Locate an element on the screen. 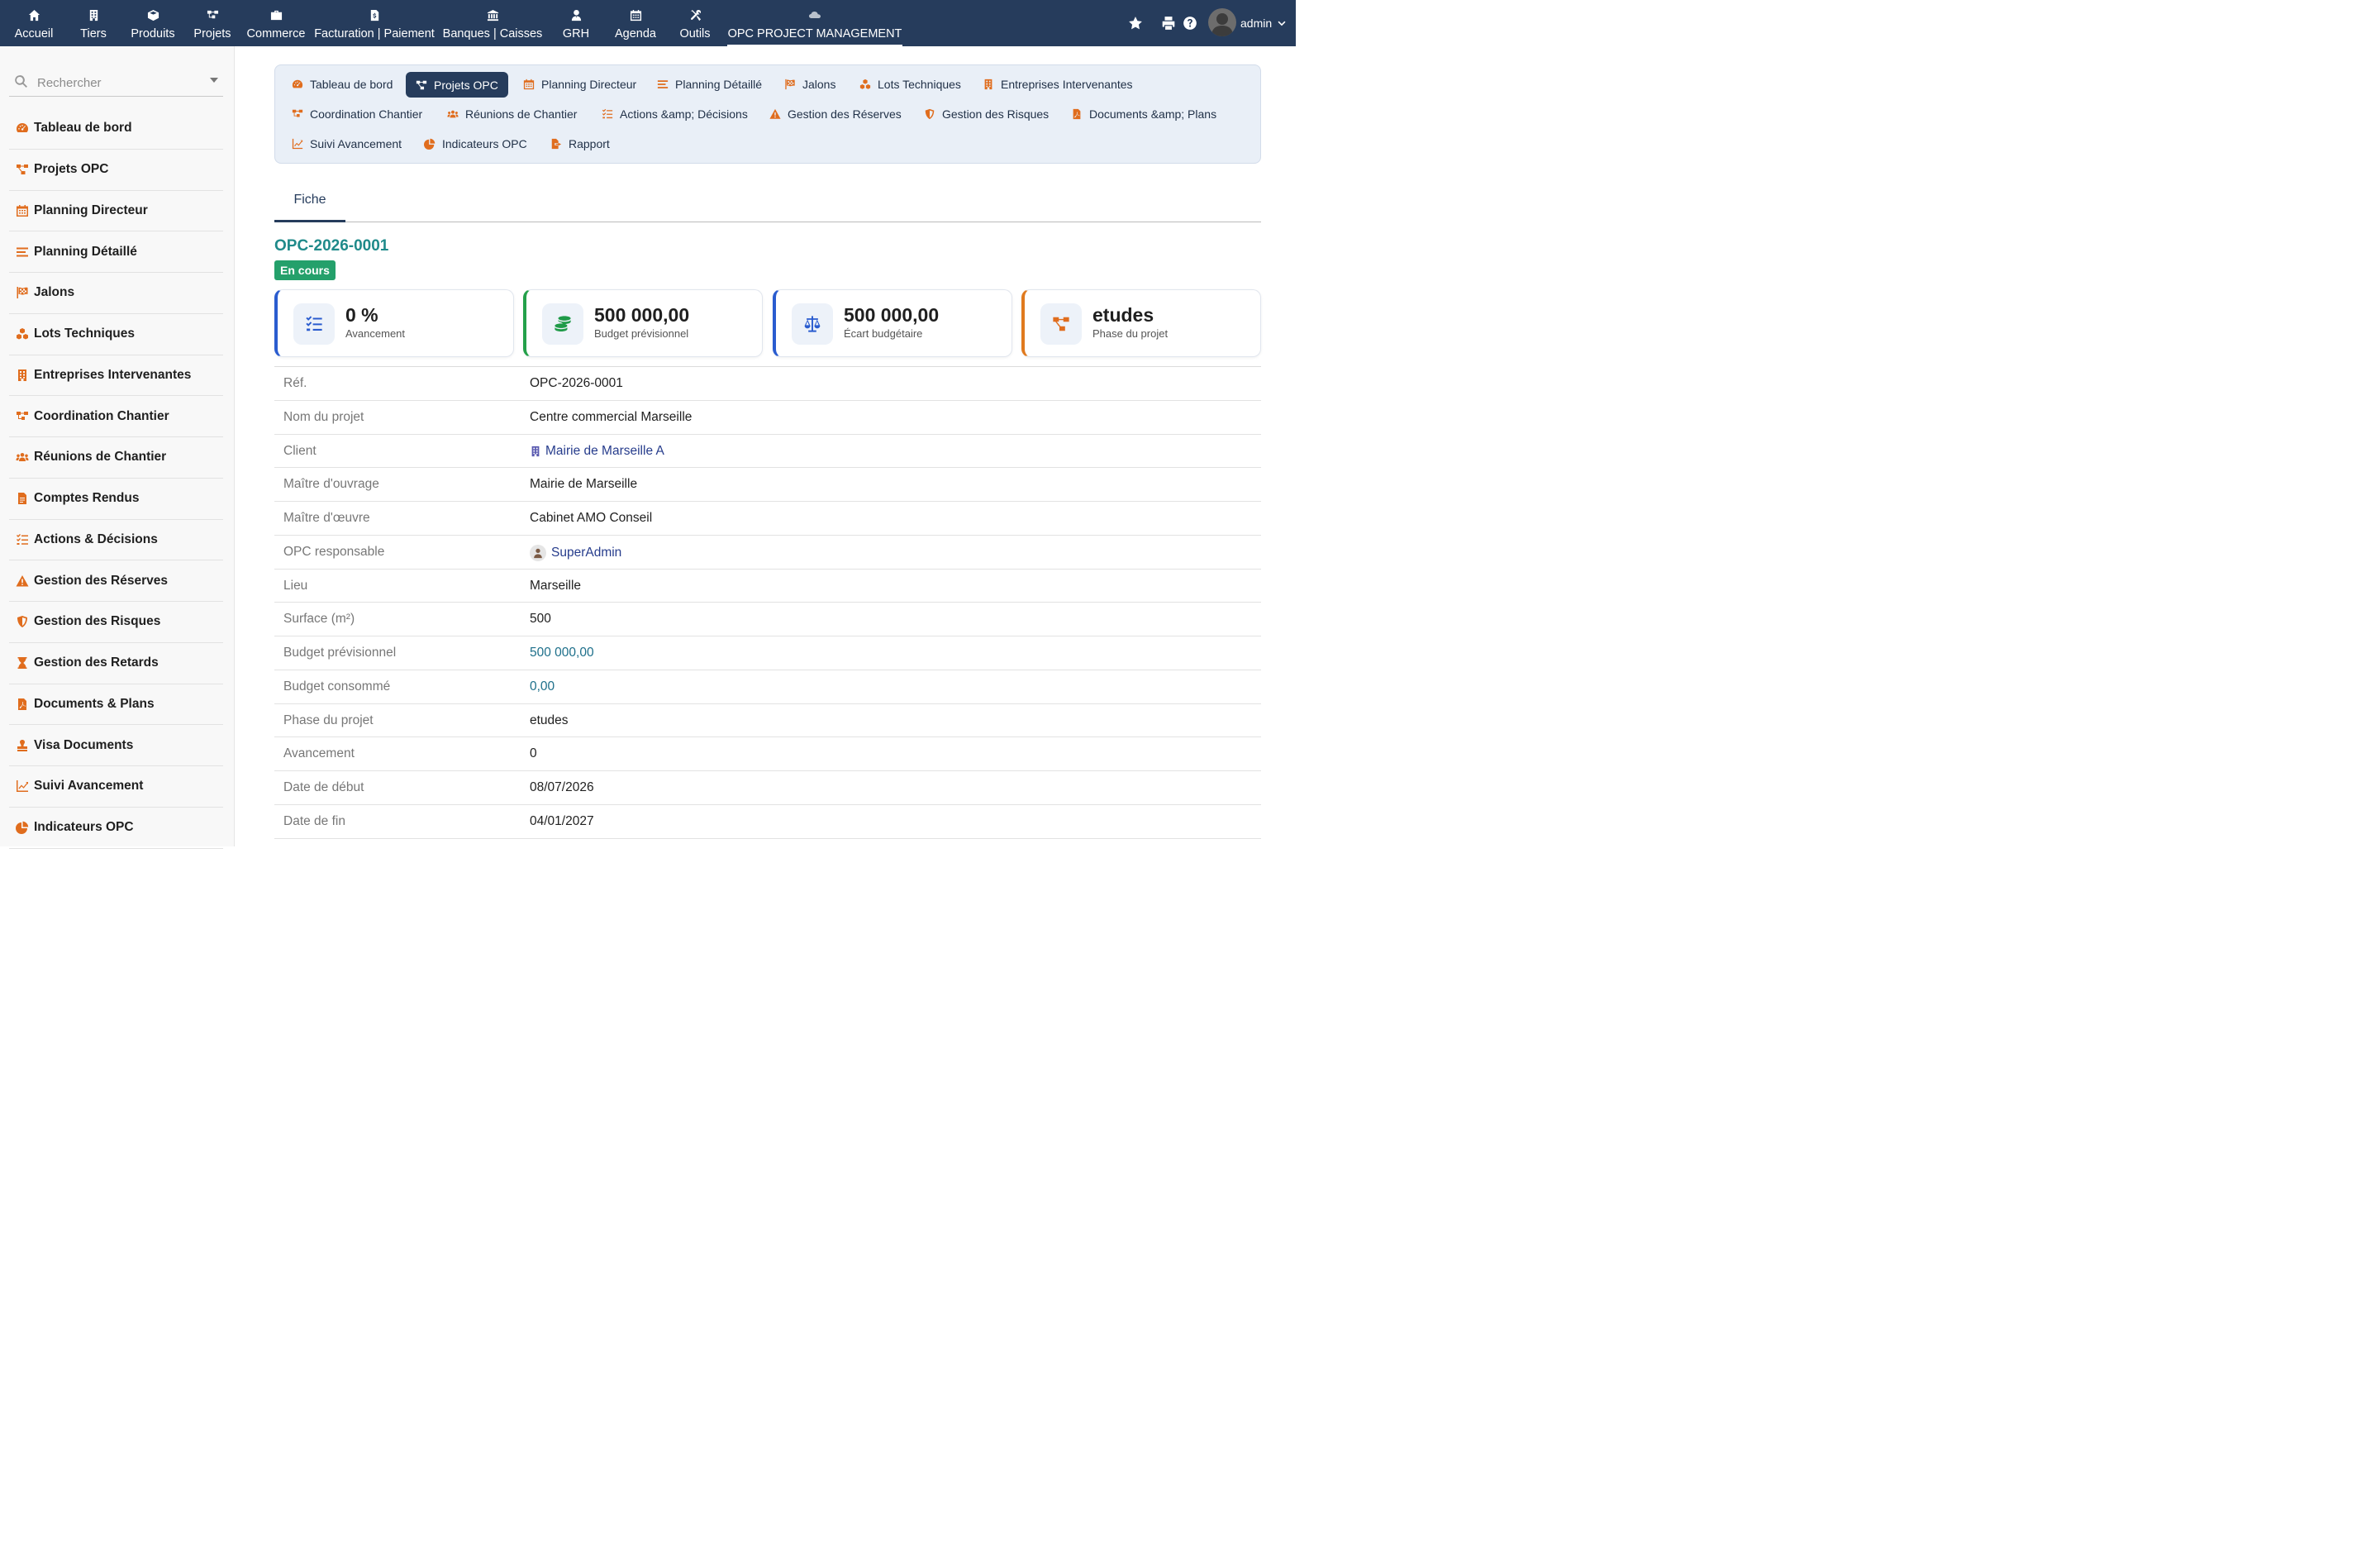 The image size is (2380, 1554). field-row-date-de-fin: Date de fin 04/01/2027 is located at coordinates (767, 822).